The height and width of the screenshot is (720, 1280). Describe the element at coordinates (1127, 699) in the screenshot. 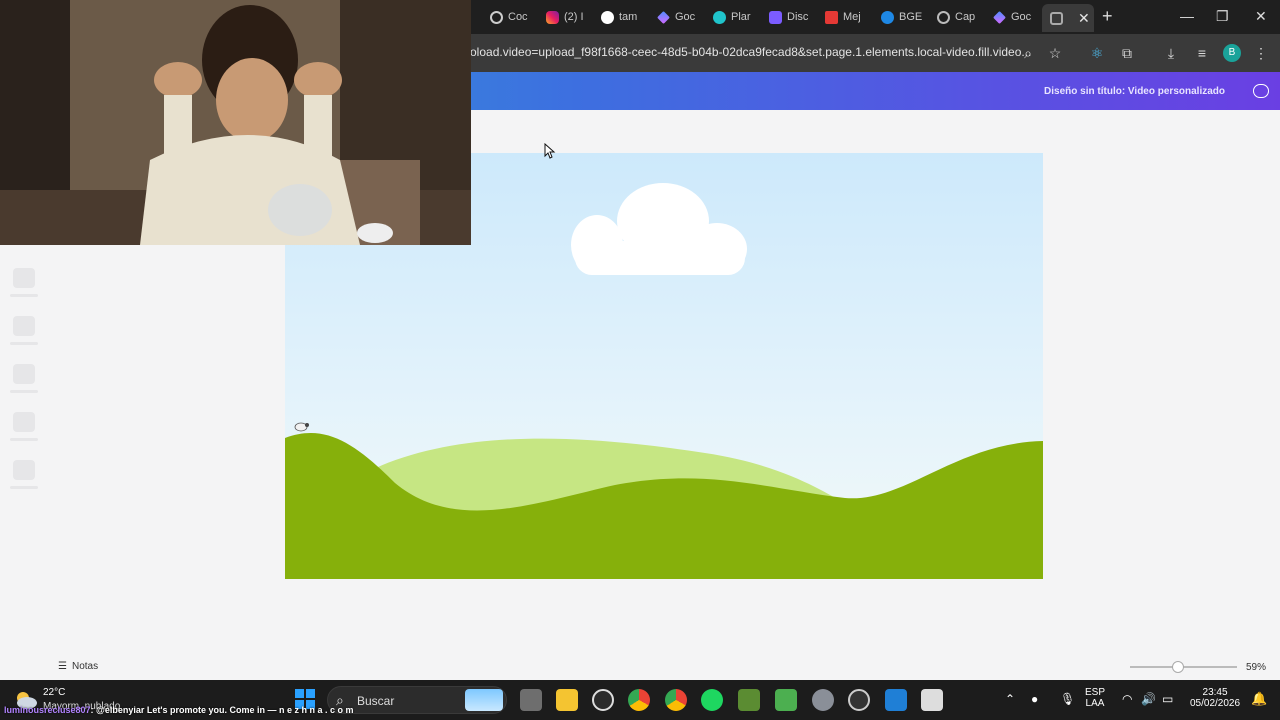

I see `wifi-icon: ◠` at that location.